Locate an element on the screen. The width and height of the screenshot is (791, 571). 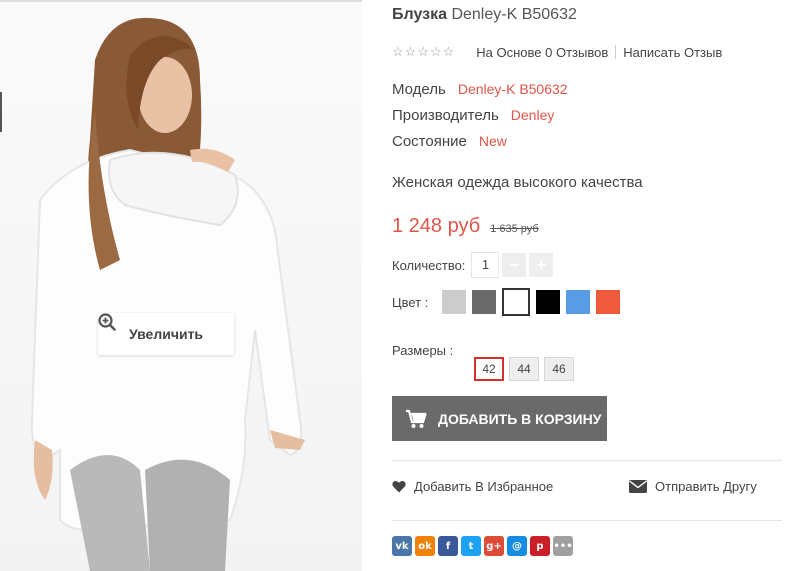
google-plus-share-icon: g+ is located at coordinates (494, 546).